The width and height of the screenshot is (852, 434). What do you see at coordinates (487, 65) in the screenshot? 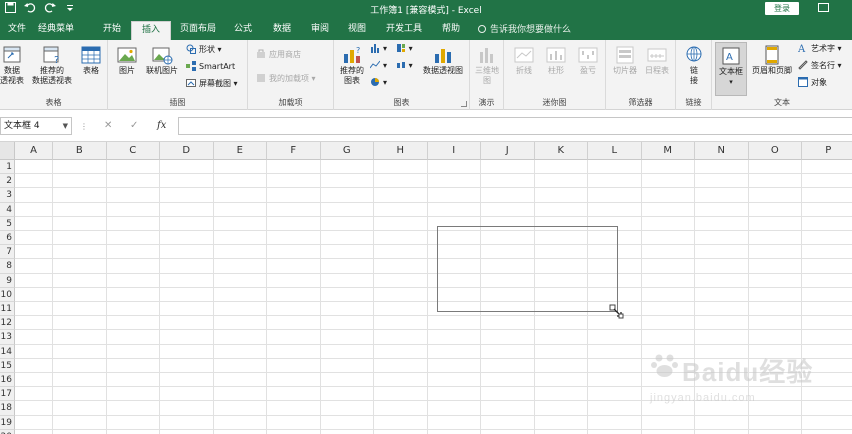
I see `3d-map-button: 三维地 图` at bounding box center [487, 65].